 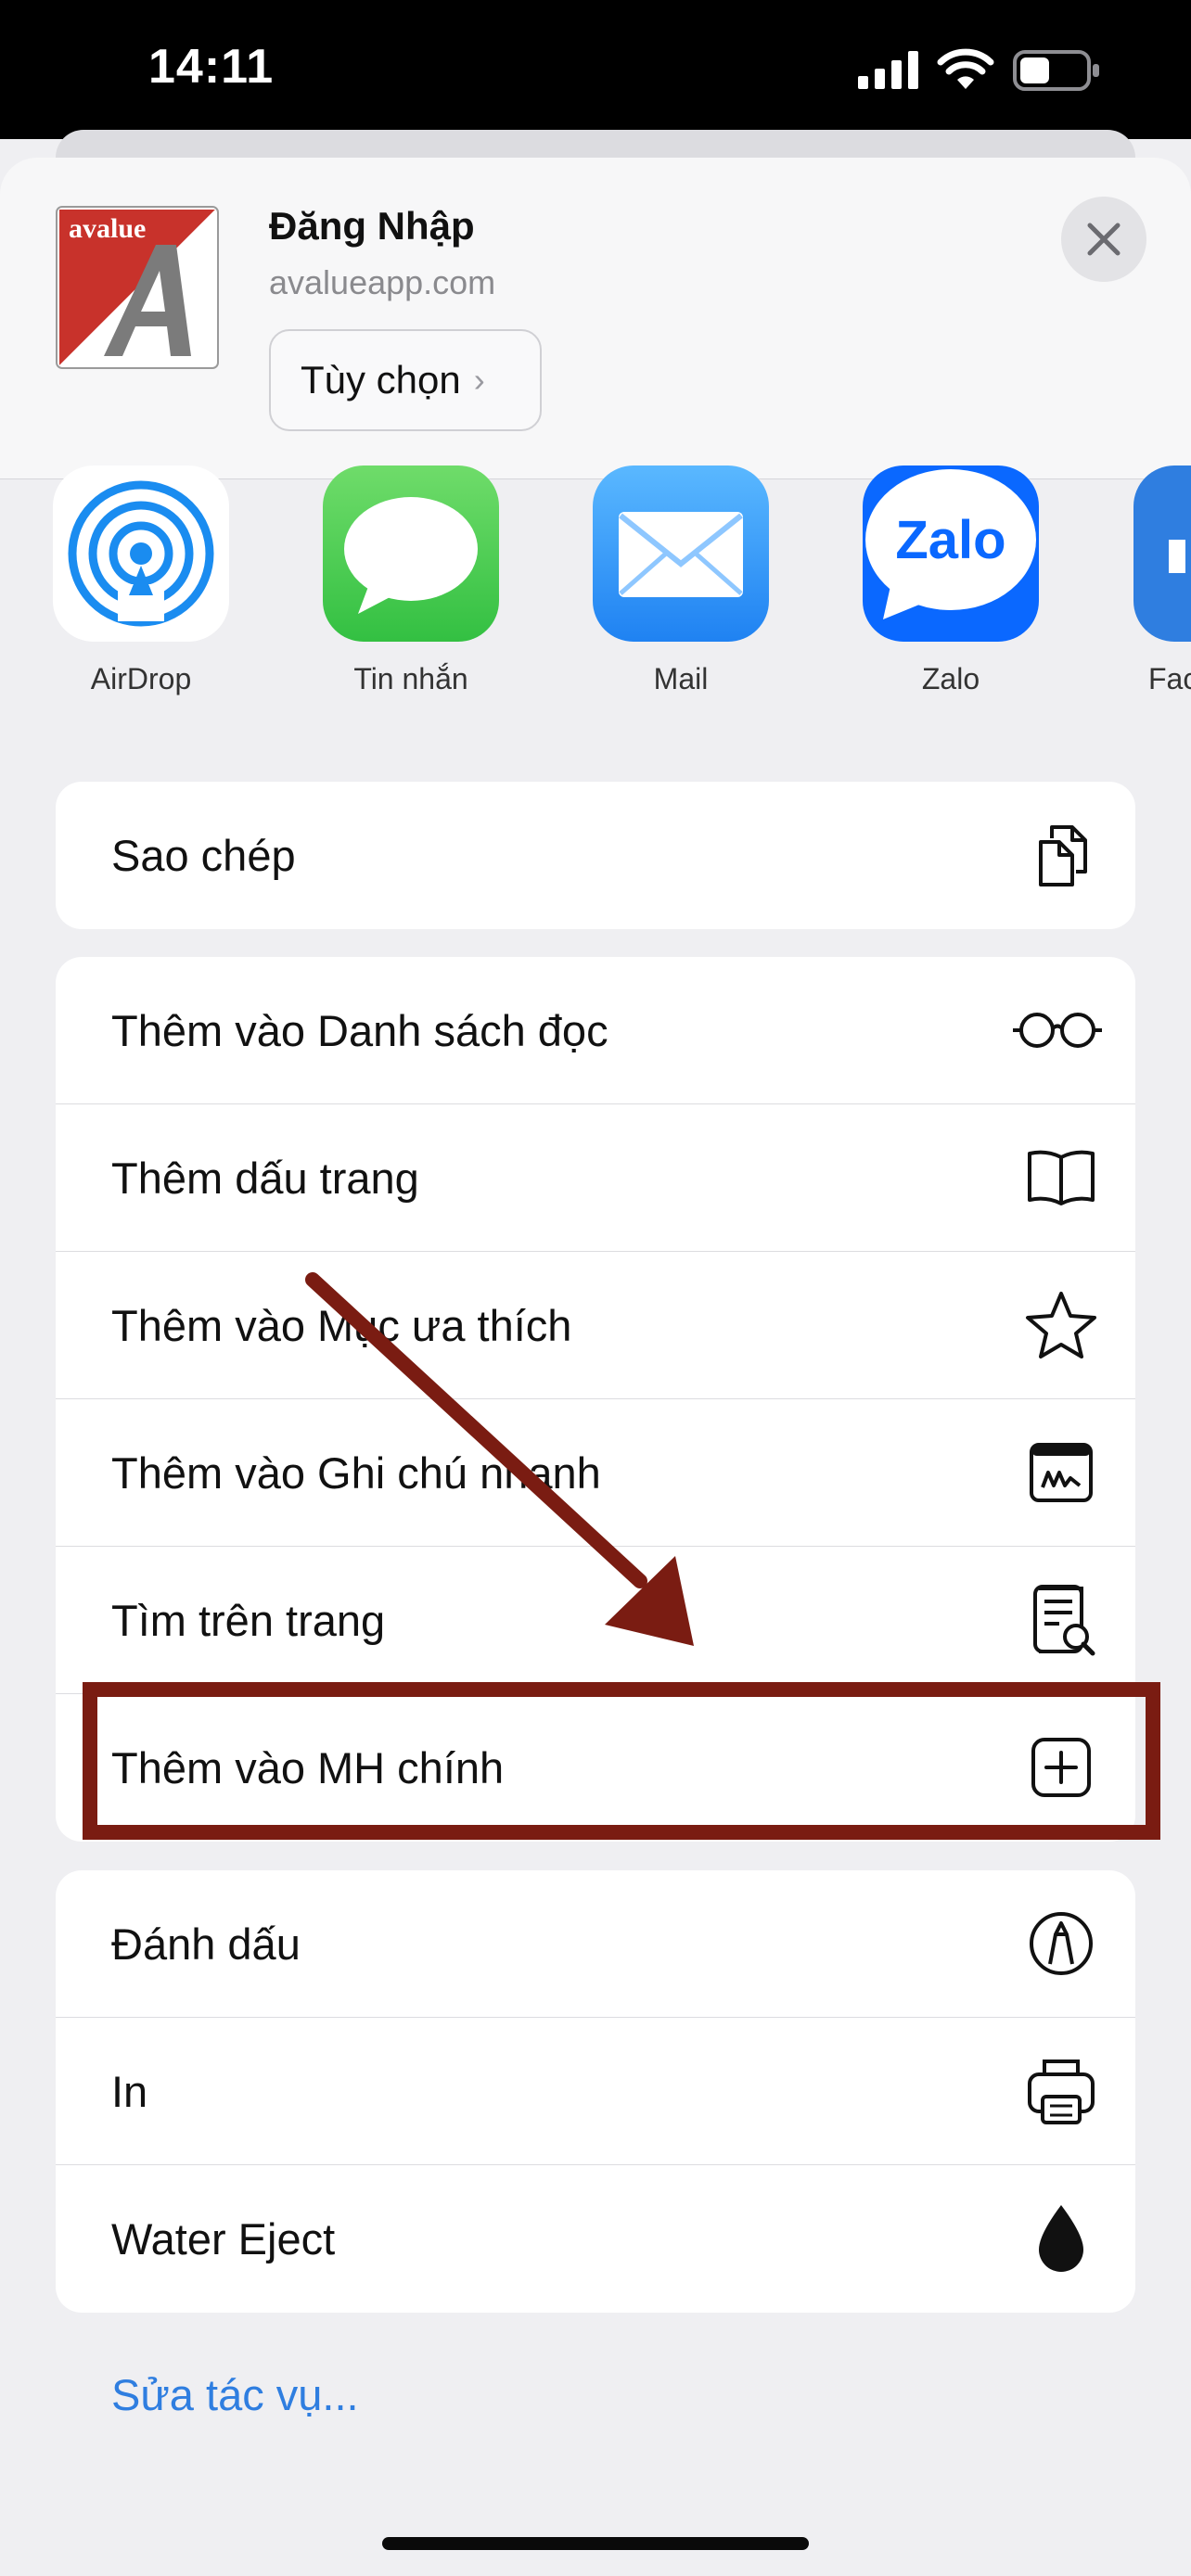 I want to click on app-mail: Mail, so click(x=681, y=580).